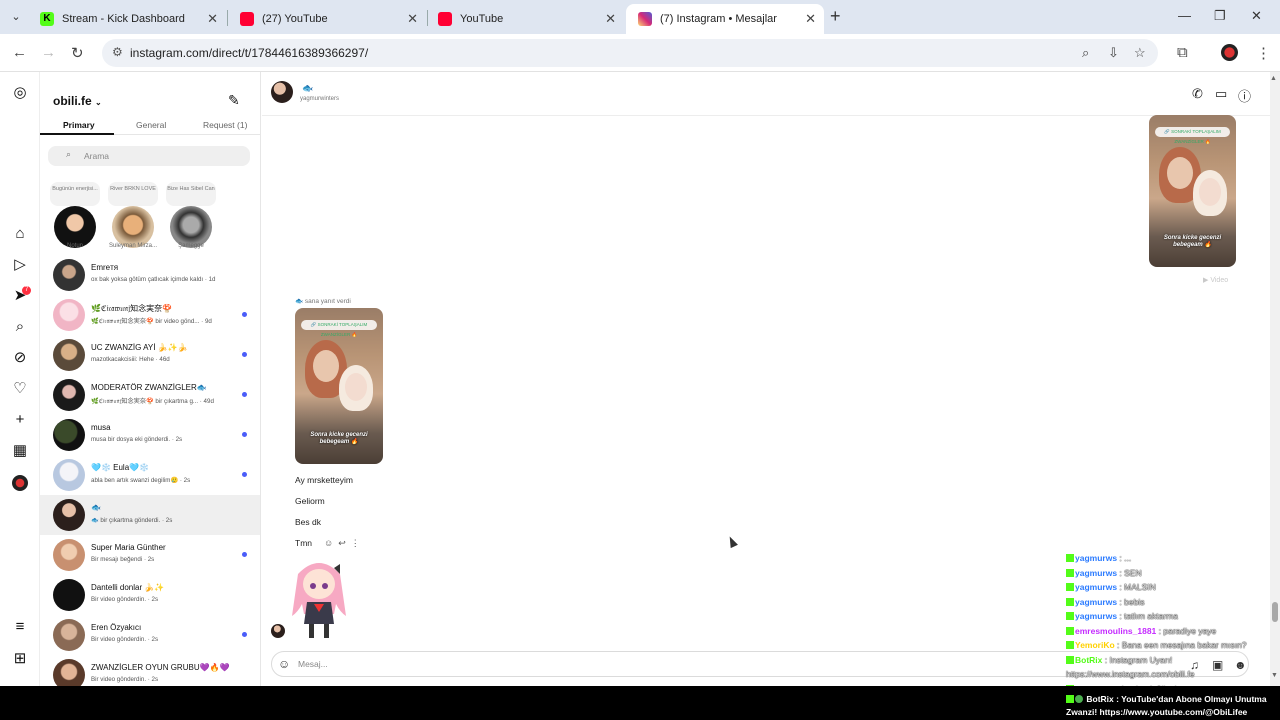 This screenshot has width=1280, height=720. What do you see at coordinates (1116, 630) in the screenshot?
I see `chat-username: emresmoulins_1881` at bounding box center [1116, 630].